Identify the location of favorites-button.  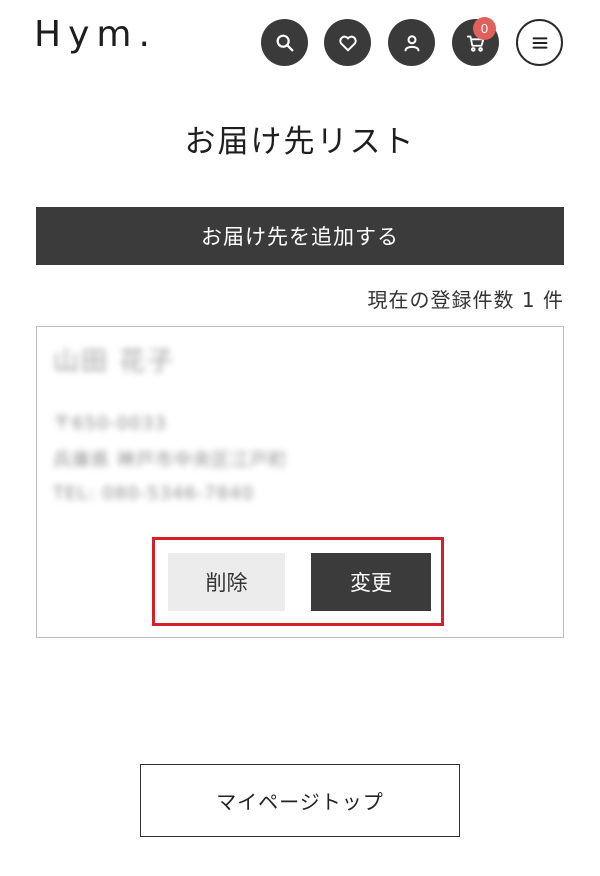
(347, 42).